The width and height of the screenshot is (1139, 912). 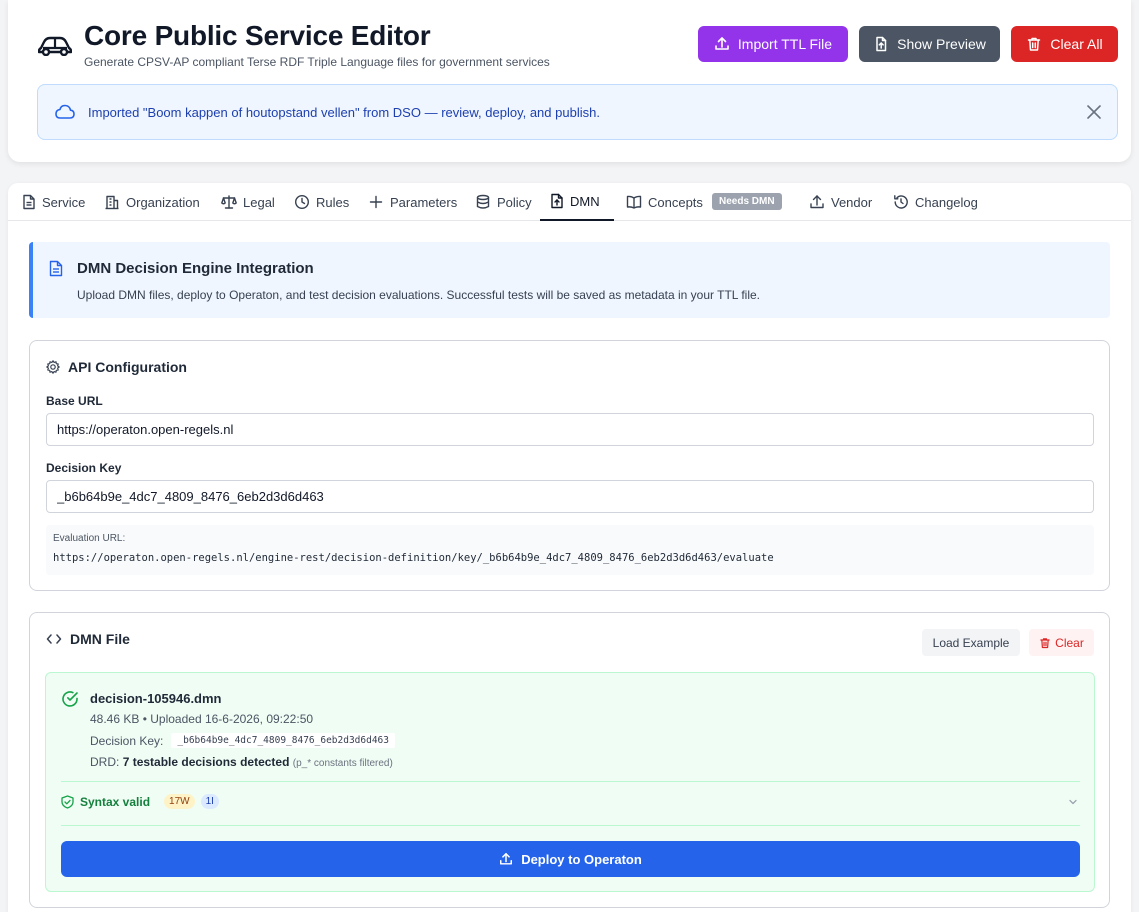 I want to click on database-icon, so click(x=483, y=202).